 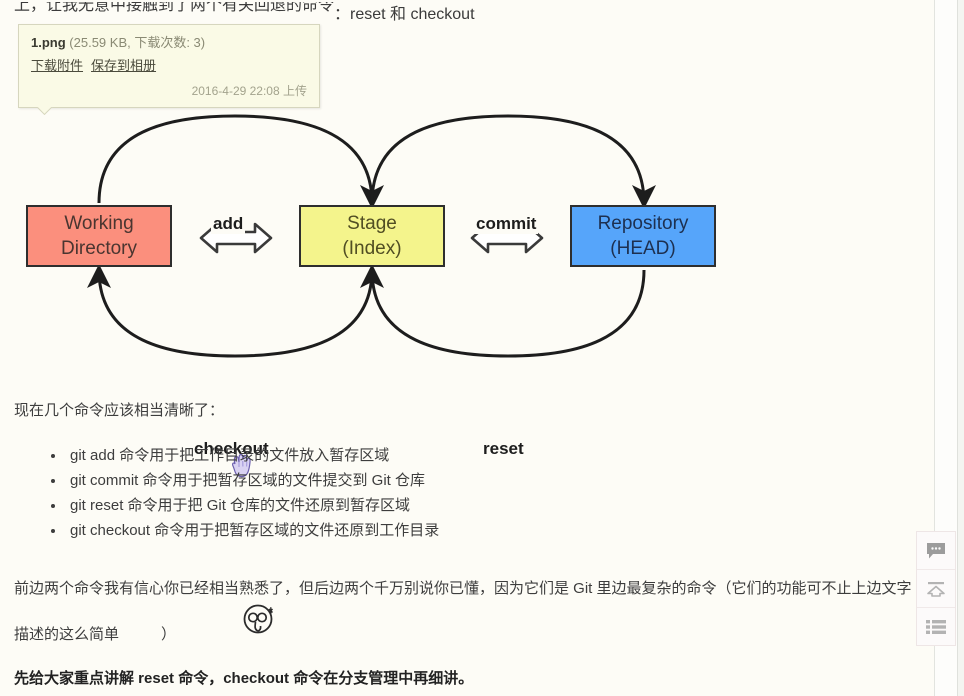 What do you see at coordinates (404, 14) in the screenshot?
I see `visible-text: ：reset 和 checkout` at bounding box center [404, 14].